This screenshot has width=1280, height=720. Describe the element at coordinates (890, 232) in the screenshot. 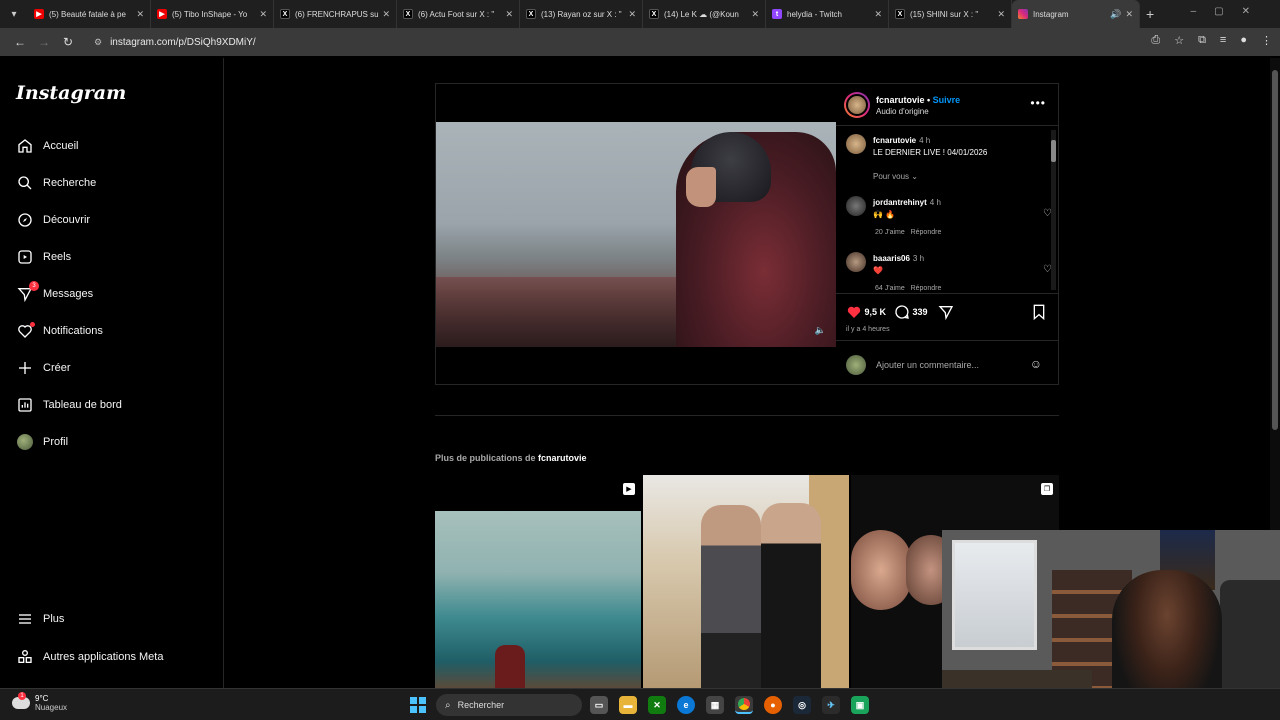

I see `comment-likes: 20 J'aime` at that location.